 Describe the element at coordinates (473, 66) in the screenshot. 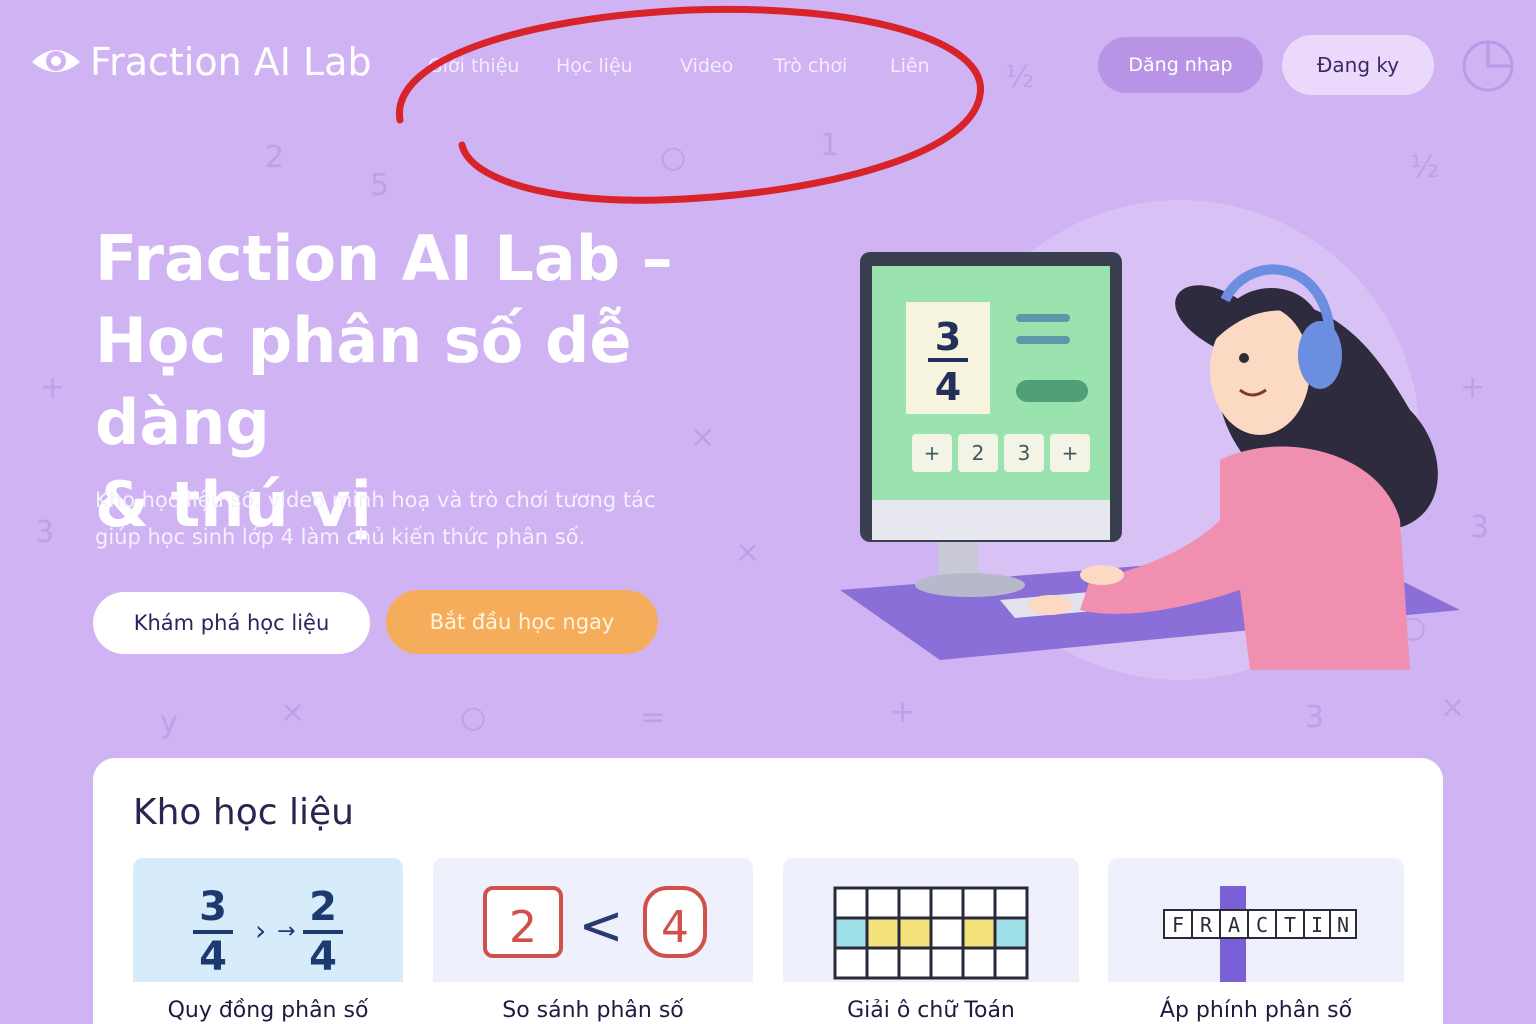

I see `nav-item-intro: Giới thiệu` at that location.